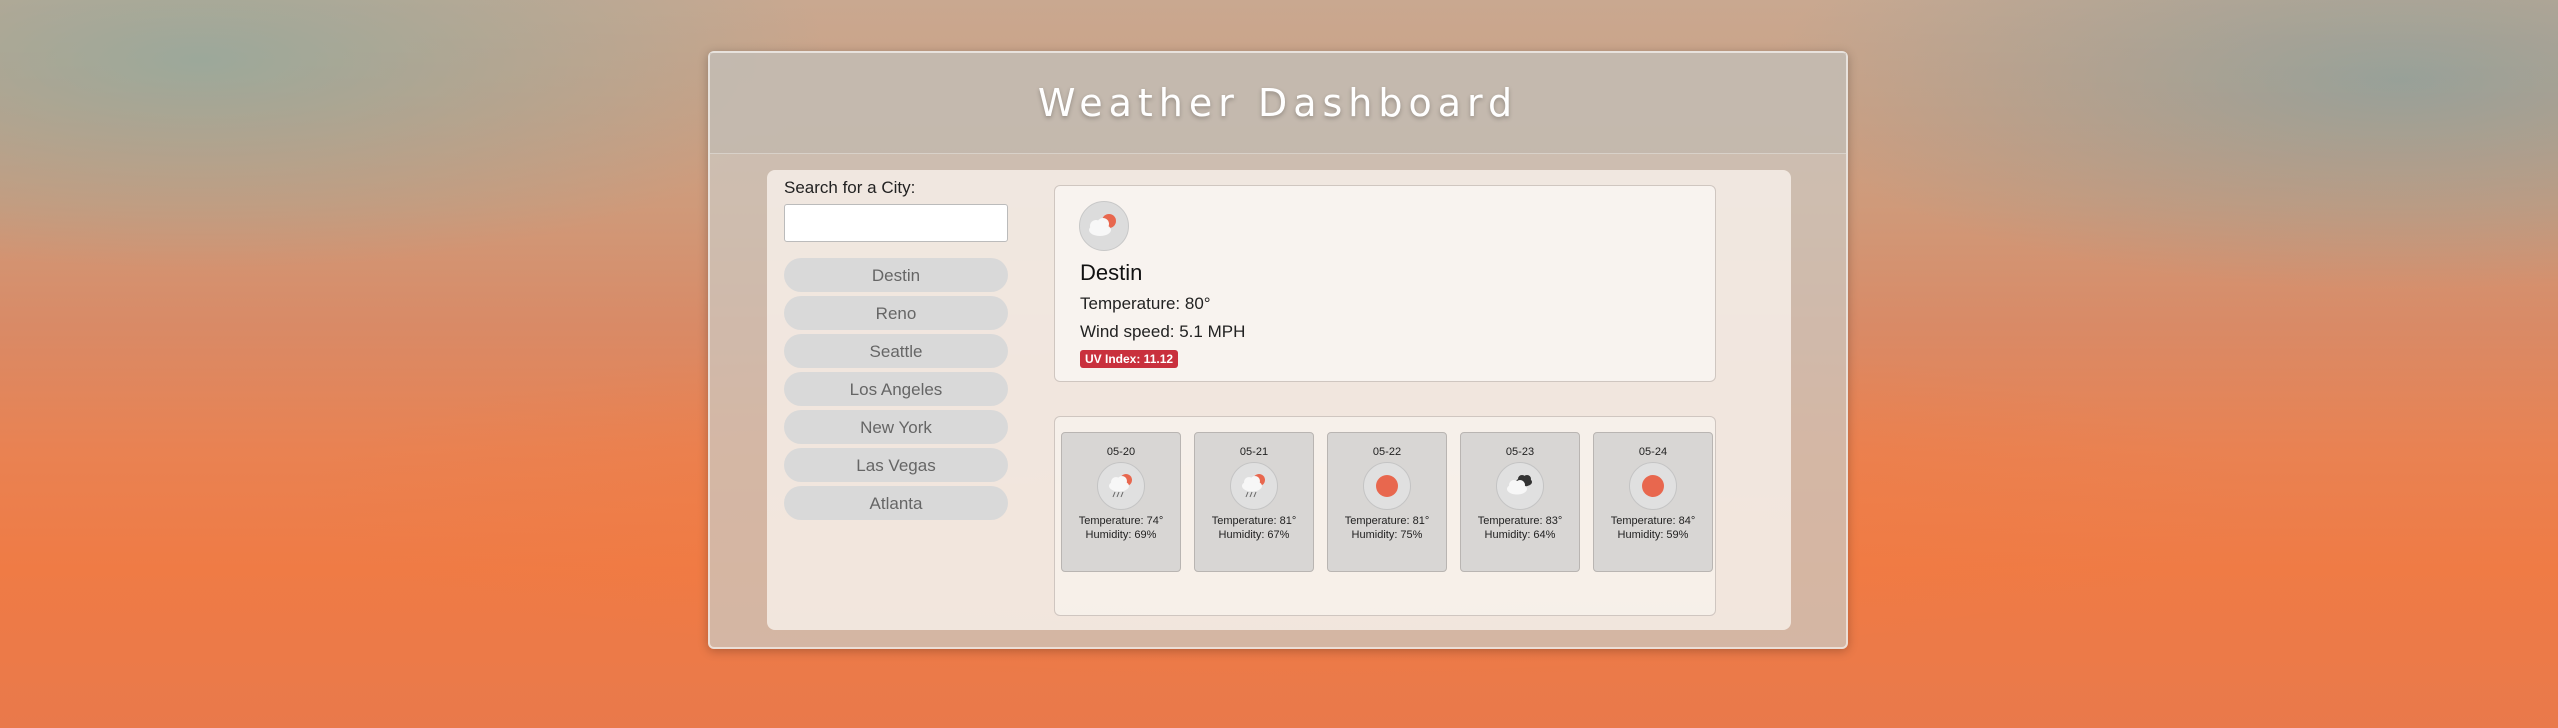 This screenshot has height=728, width=2558. I want to click on page-title: Weather Dashboard, so click(1278, 103).